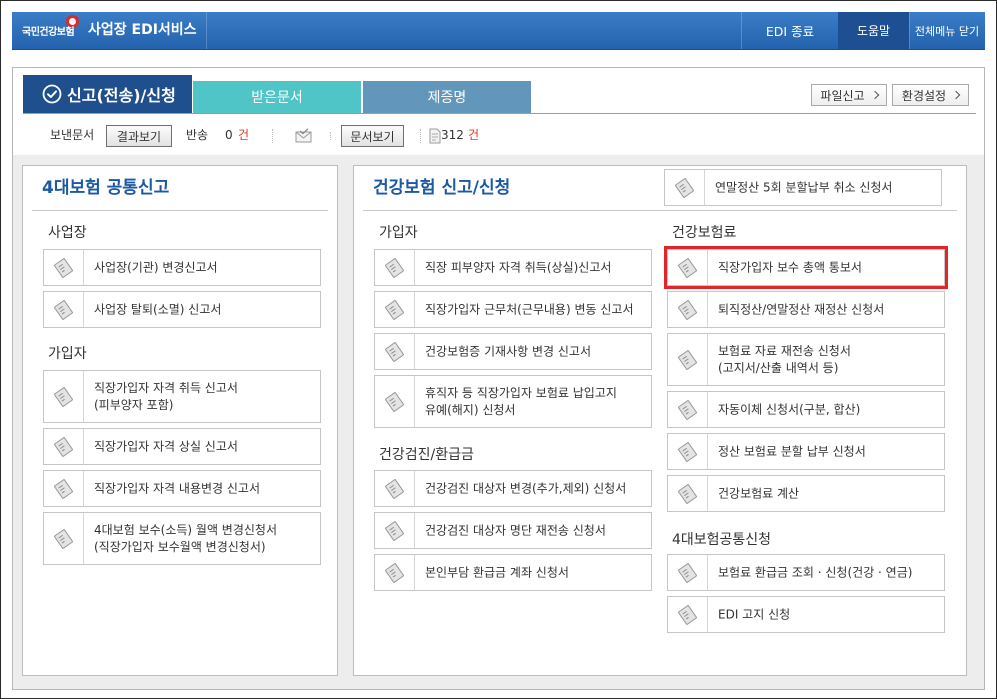 The height and width of the screenshot is (699, 997). What do you see at coordinates (158, 309) in the screenshot?
I see `item-label: 사업장 탈퇴(소멸) 신고서` at bounding box center [158, 309].